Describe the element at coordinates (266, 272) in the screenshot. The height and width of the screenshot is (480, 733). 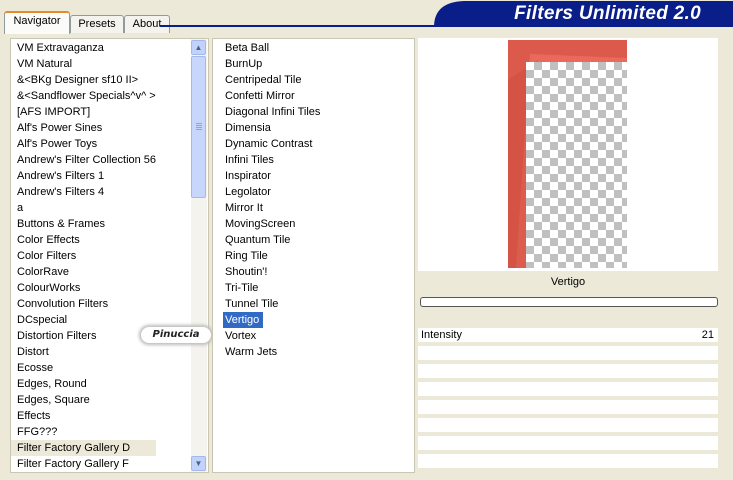
I see `filter-item: Shoutin'!` at that location.